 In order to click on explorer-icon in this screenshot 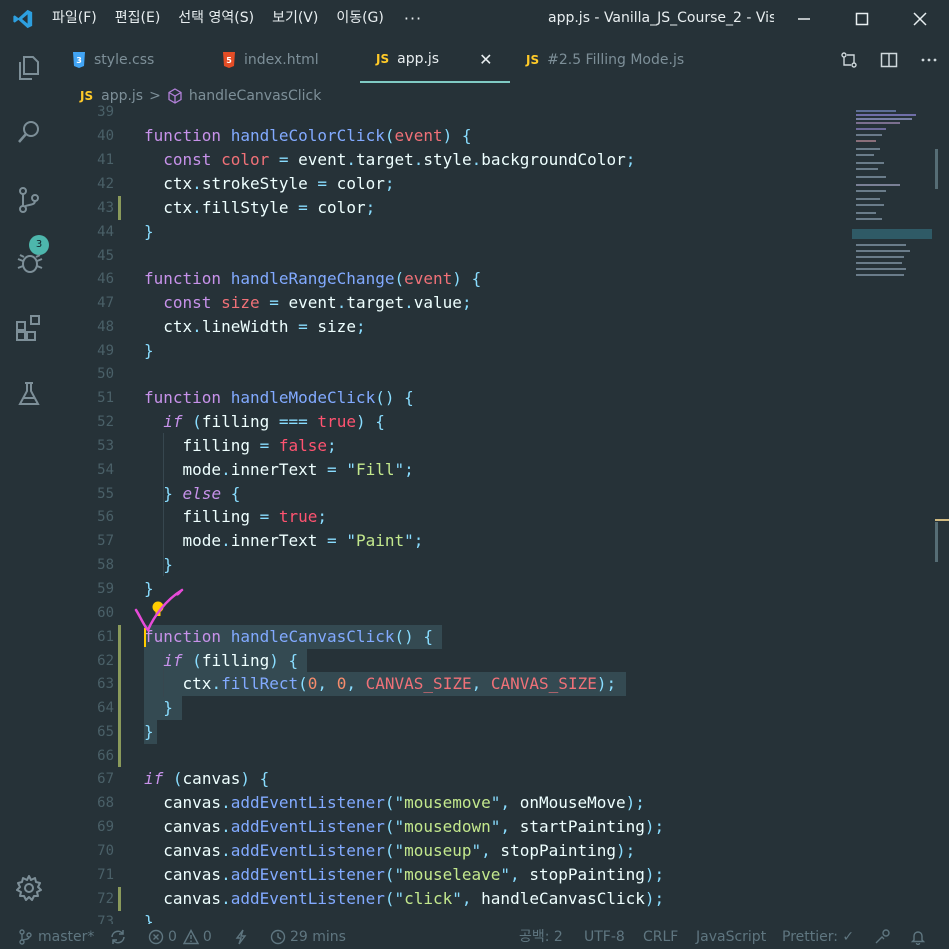, I will do `click(29, 68)`.